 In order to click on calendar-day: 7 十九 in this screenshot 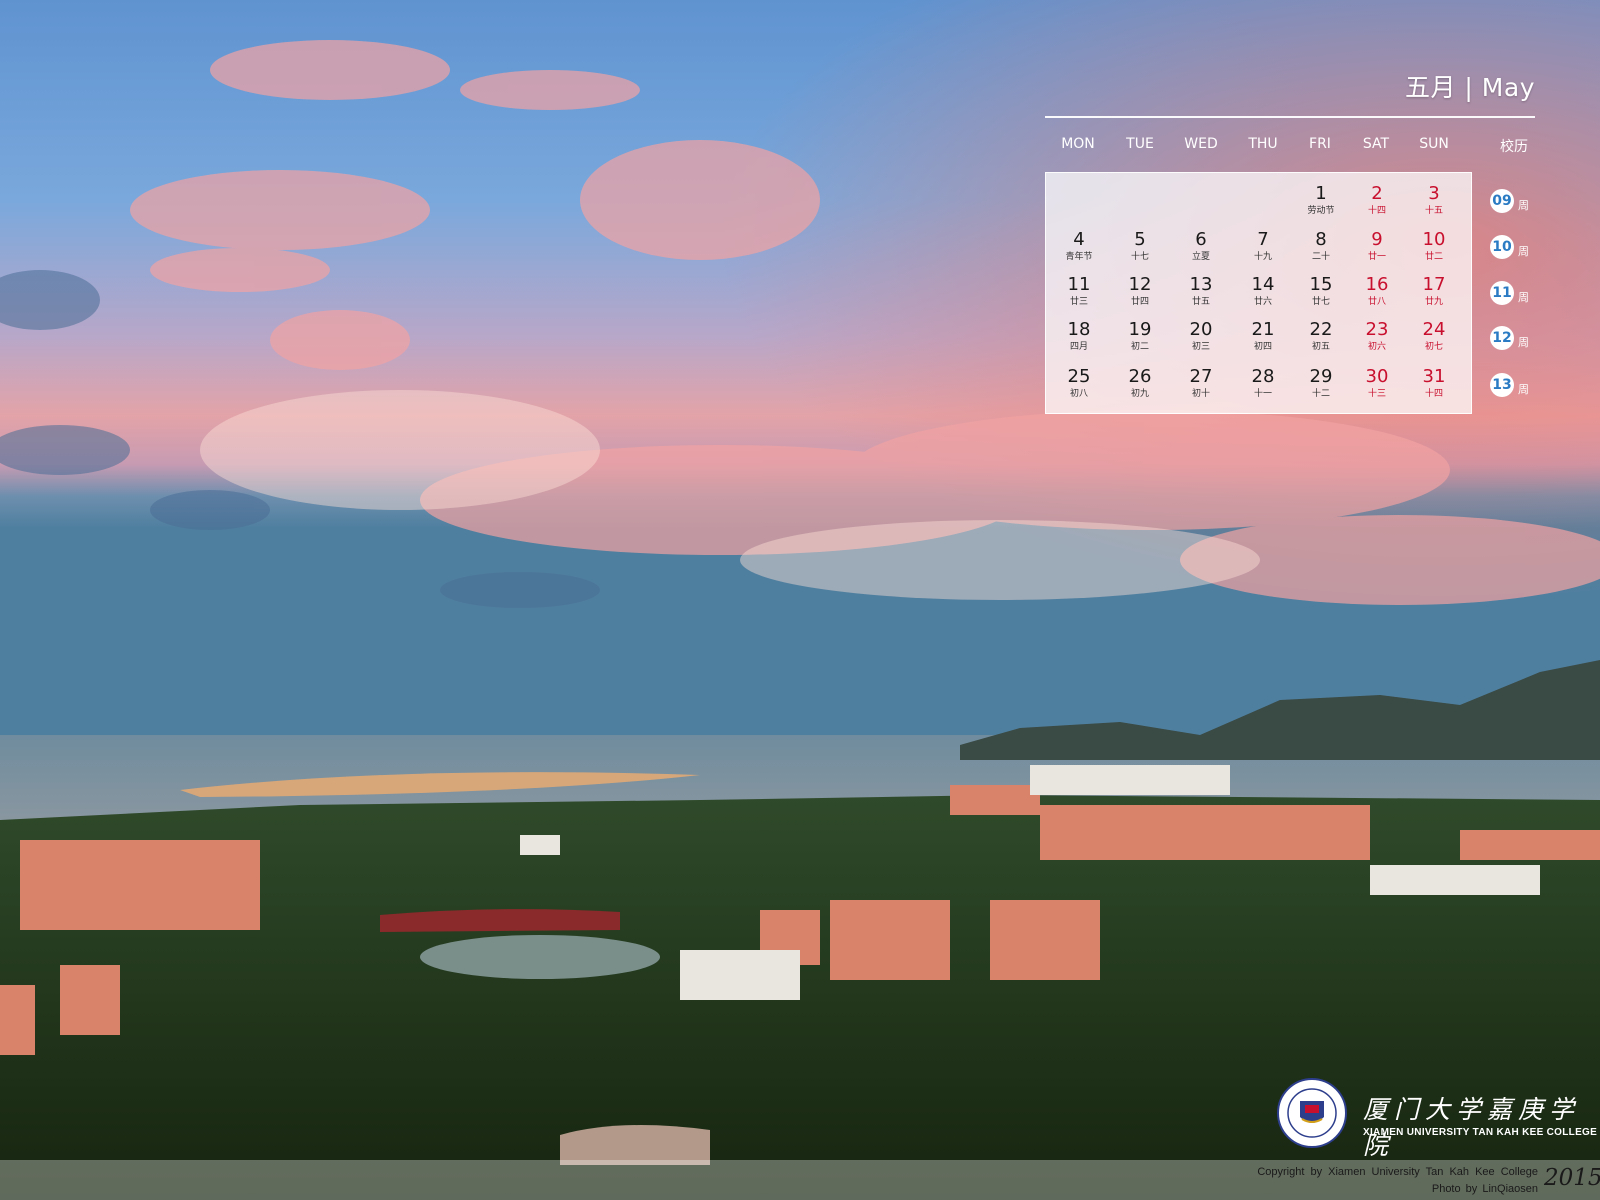, I will do `click(1262, 246)`.